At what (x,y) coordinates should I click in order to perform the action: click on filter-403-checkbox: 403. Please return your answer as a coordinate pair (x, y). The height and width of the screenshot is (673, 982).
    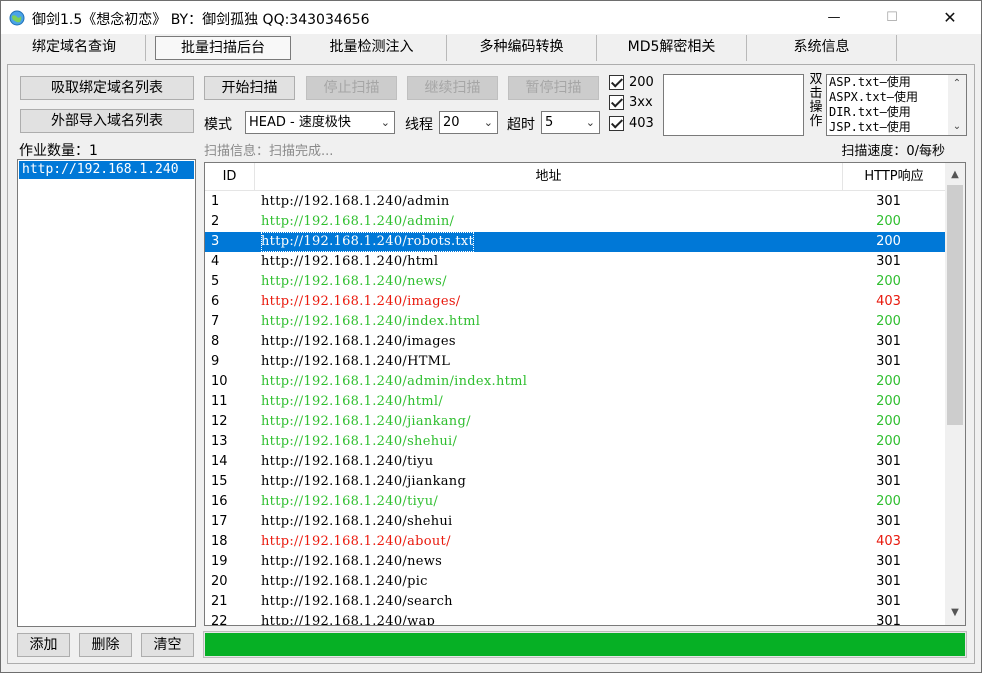
    Looking at the image, I should click on (631, 123).